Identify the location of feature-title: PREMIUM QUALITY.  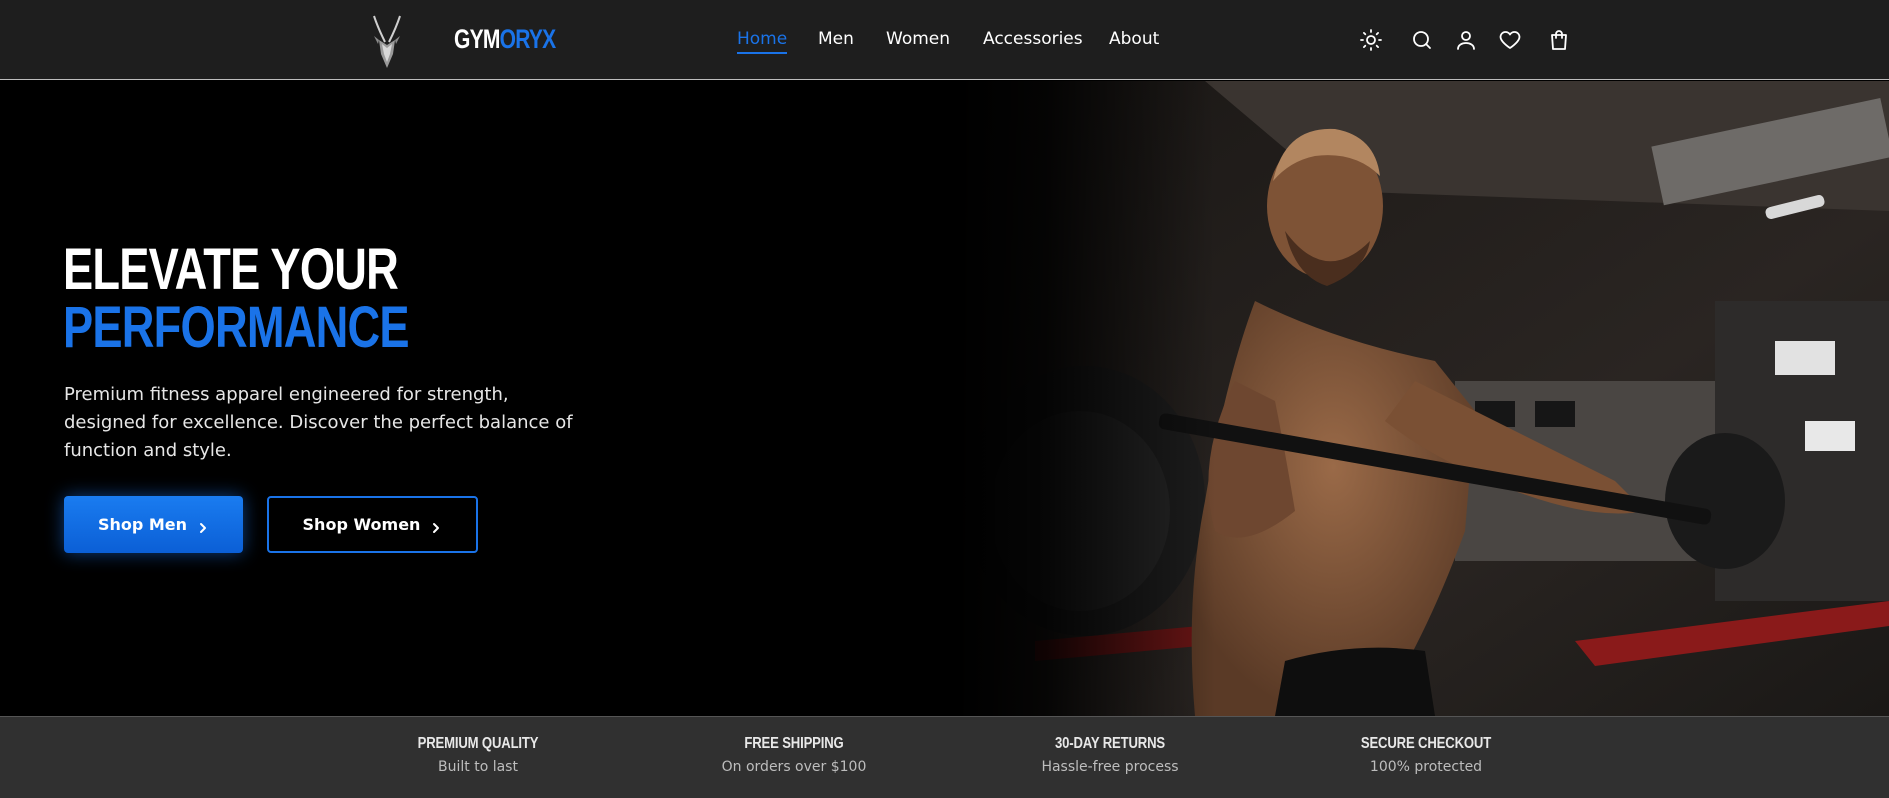
(478, 743).